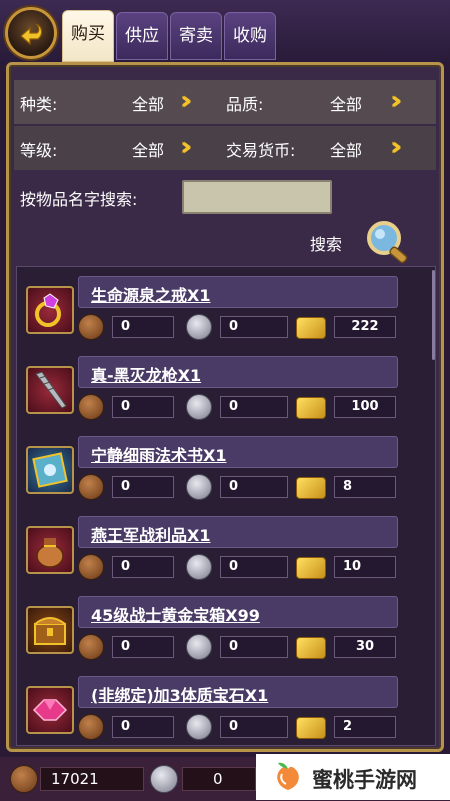 The height and width of the screenshot is (801, 450). Describe the element at coordinates (50, 470) in the screenshot. I see `spellbook-icon` at that location.